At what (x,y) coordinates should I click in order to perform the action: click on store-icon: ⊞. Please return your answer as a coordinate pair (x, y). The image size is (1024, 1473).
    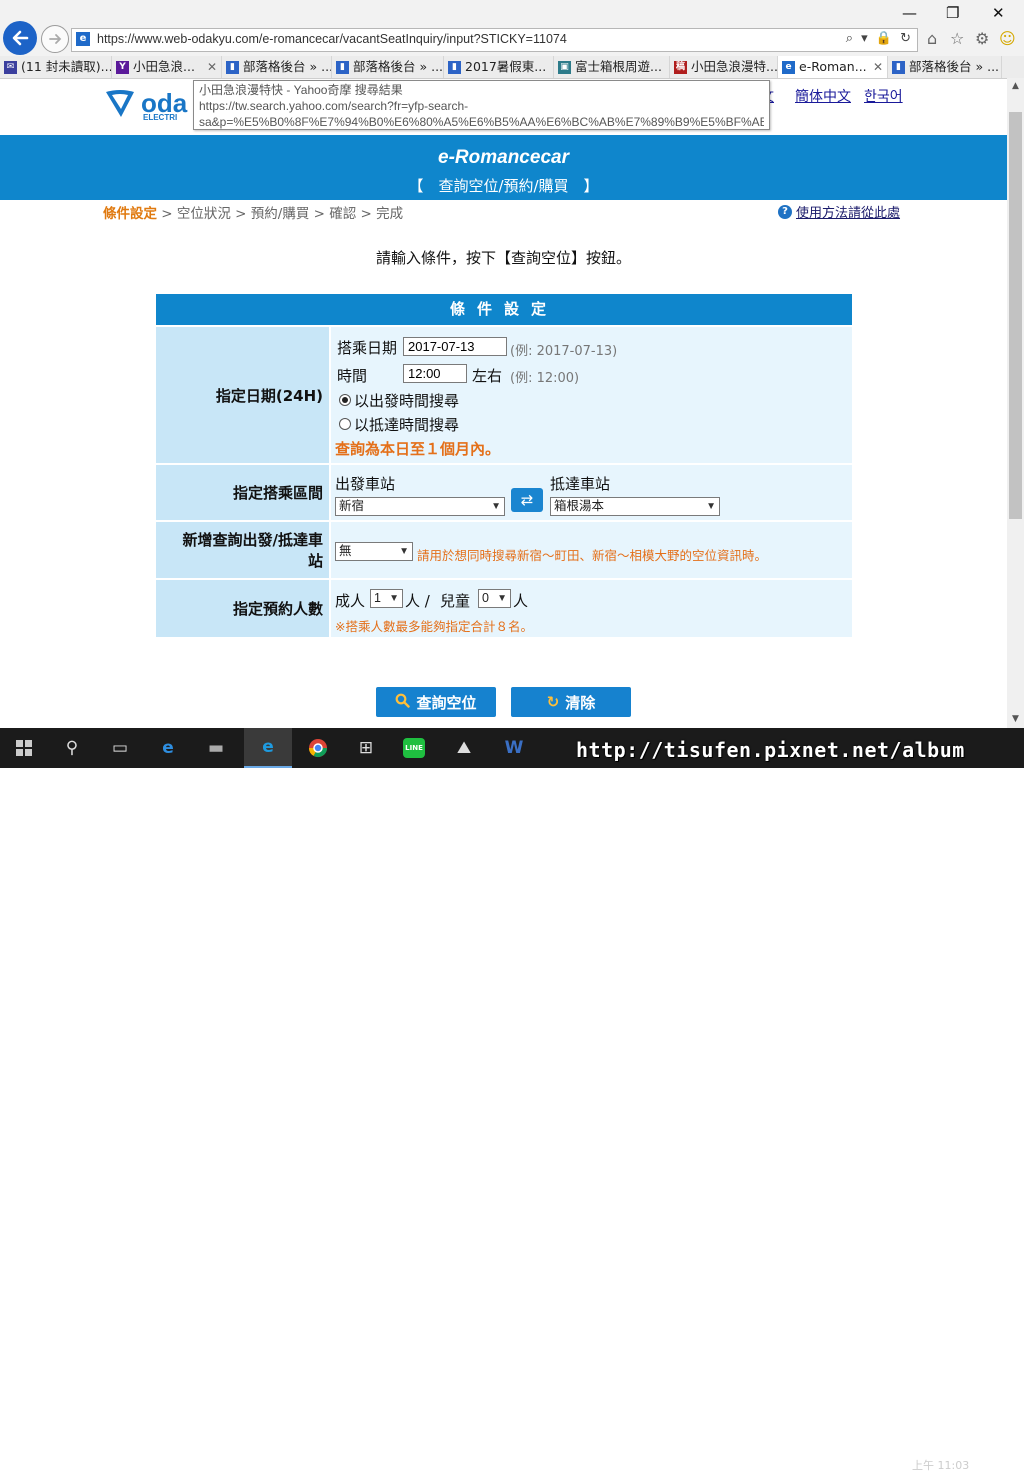
    Looking at the image, I should click on (366, 748).